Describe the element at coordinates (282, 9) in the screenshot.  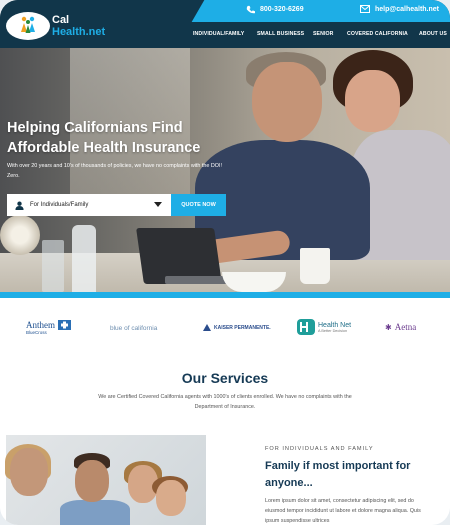
I see `phone-number: 800-320-6269` at that location.